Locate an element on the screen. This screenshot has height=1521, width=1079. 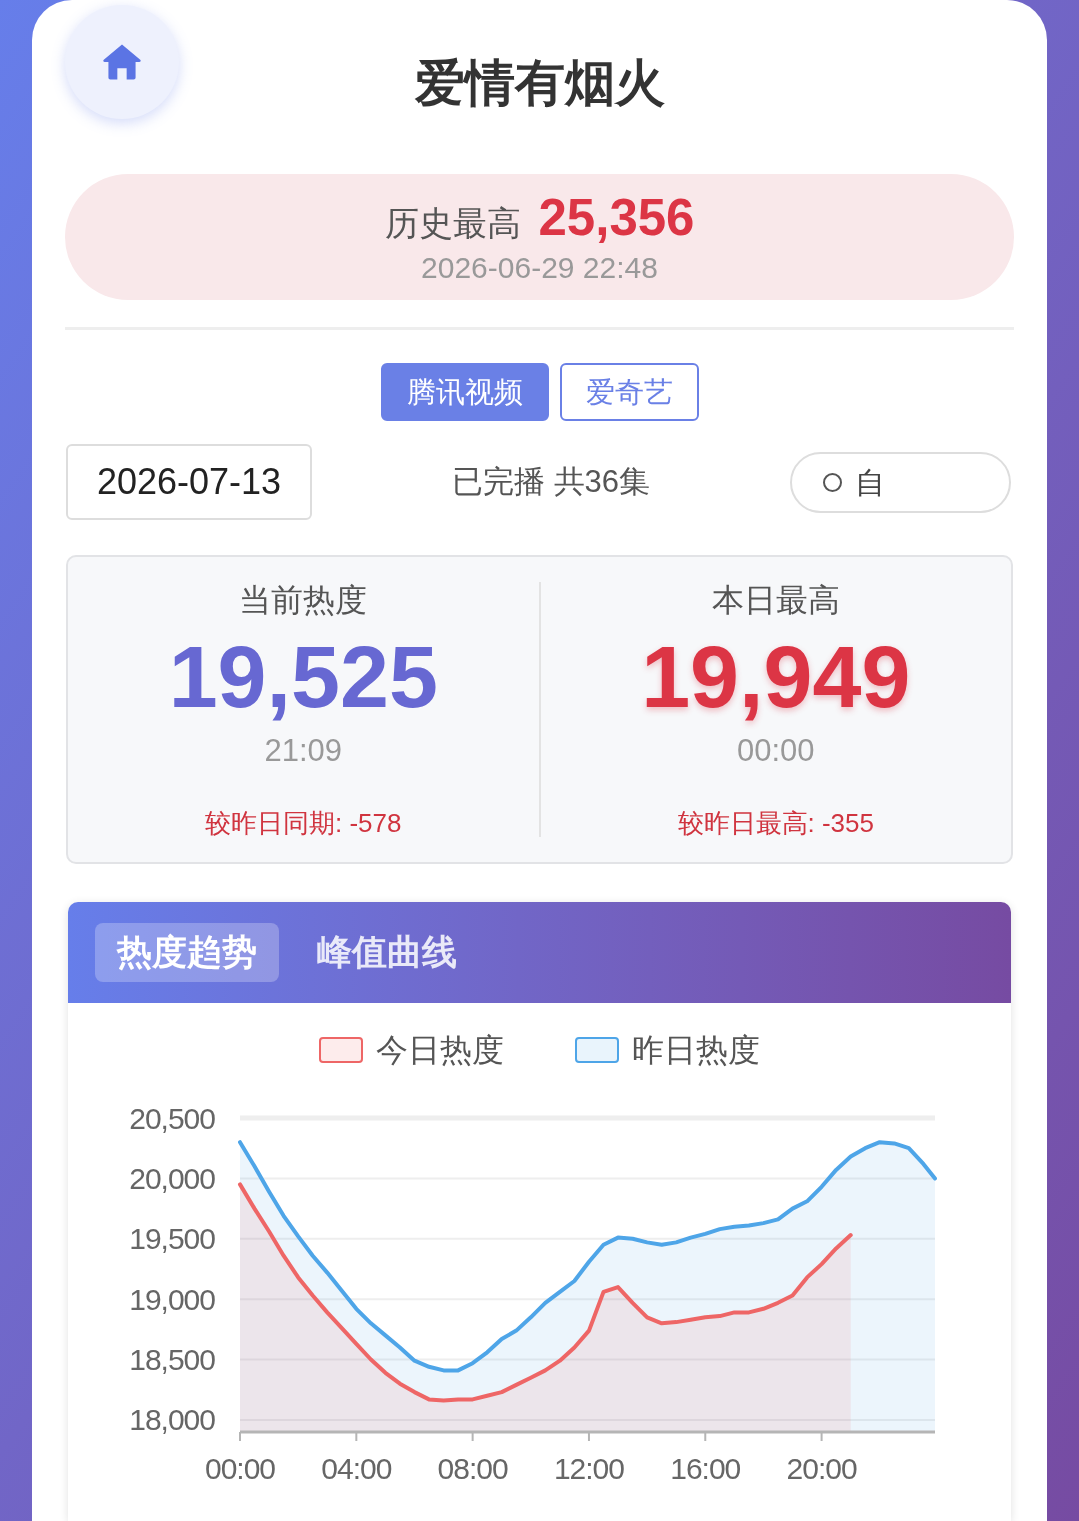
y-axis-label: 19,000 is located at coordinates (172, 1299).